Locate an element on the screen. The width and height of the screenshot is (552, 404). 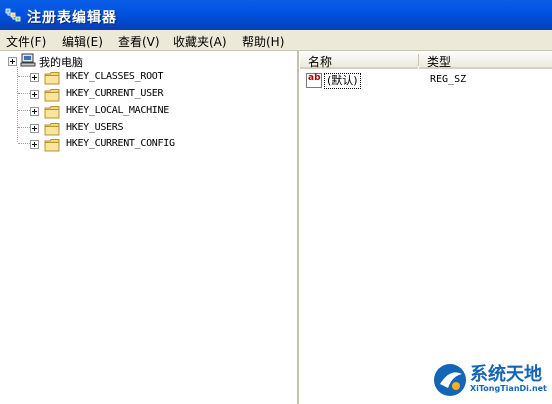
value-type: REG_SZ is located at coordinates (448, 79).